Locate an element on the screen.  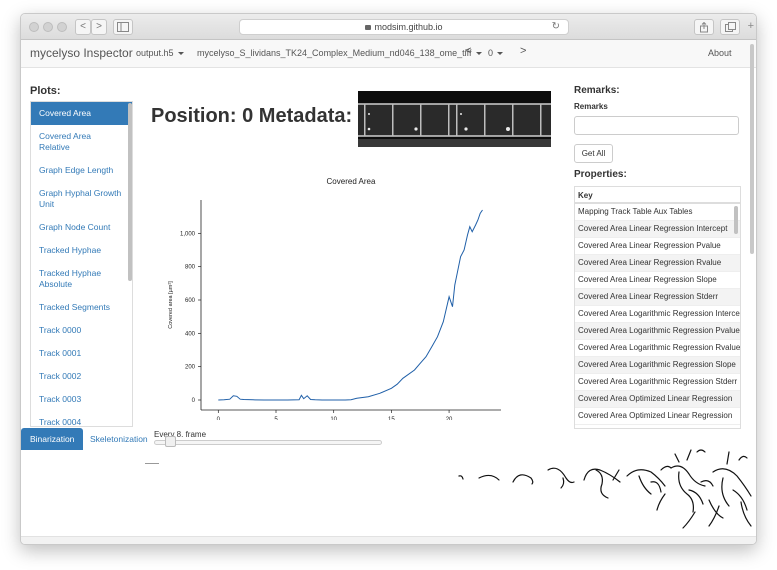
plot-item-covered-area-relative: Covered Area Relative is located at coordinates (81, 142).